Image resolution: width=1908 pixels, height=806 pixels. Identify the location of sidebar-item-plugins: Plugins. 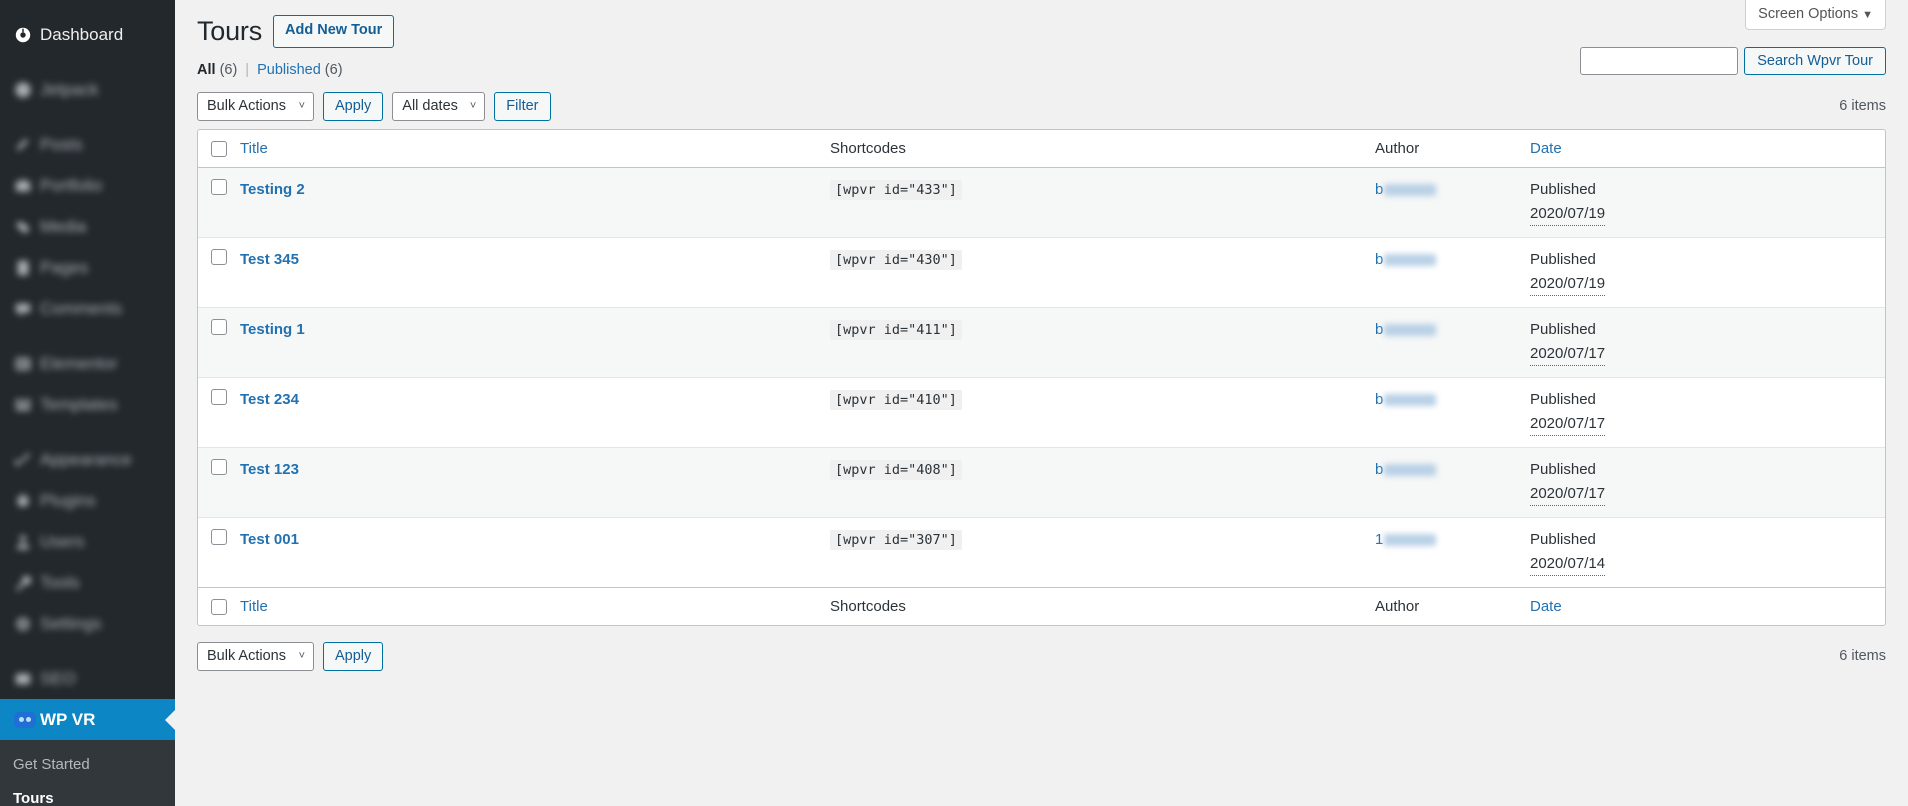
(87, 500).